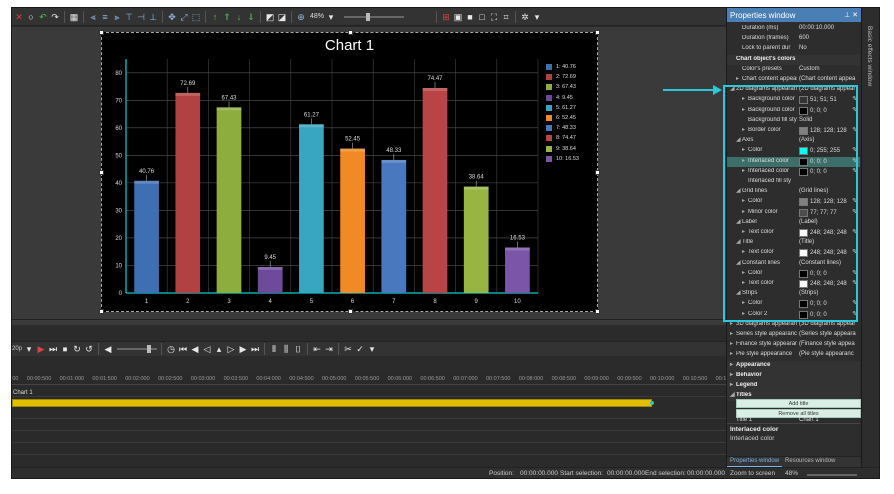 The image size is (894, 494). Describe the element at coordinates (793, 70) in the screenshot. I see `property-row: Color's presets Custom` at that location.